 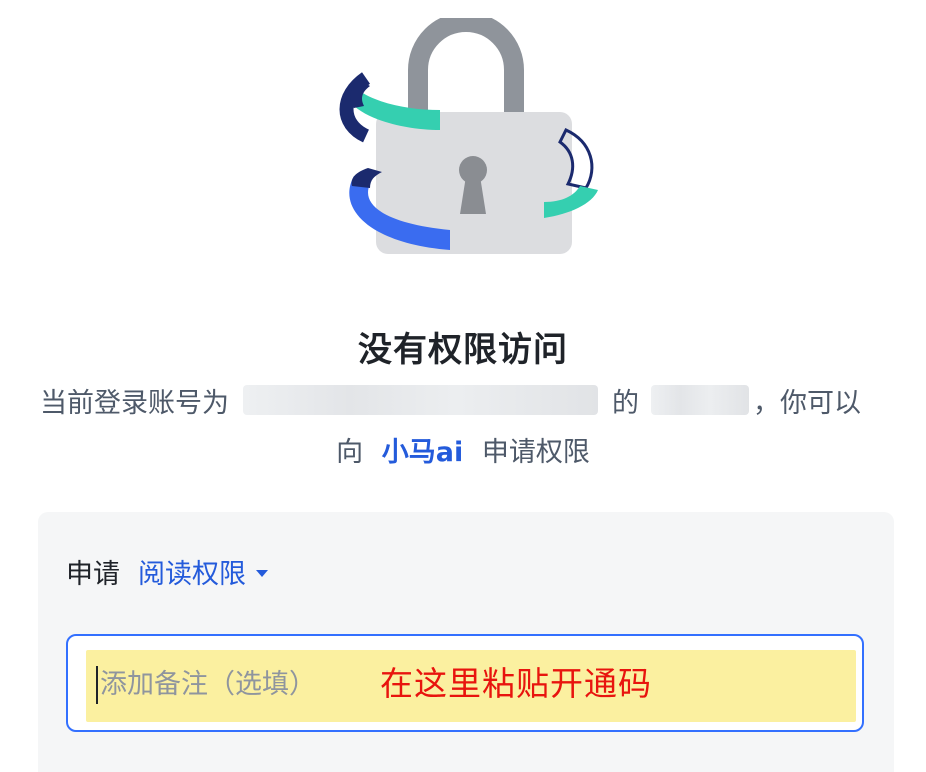 What do you see at coordinates (516, 683) in the screenshot?
I see `paste-code-annotation: 在这里粘贴开通码` at bounding box center [516, 683].